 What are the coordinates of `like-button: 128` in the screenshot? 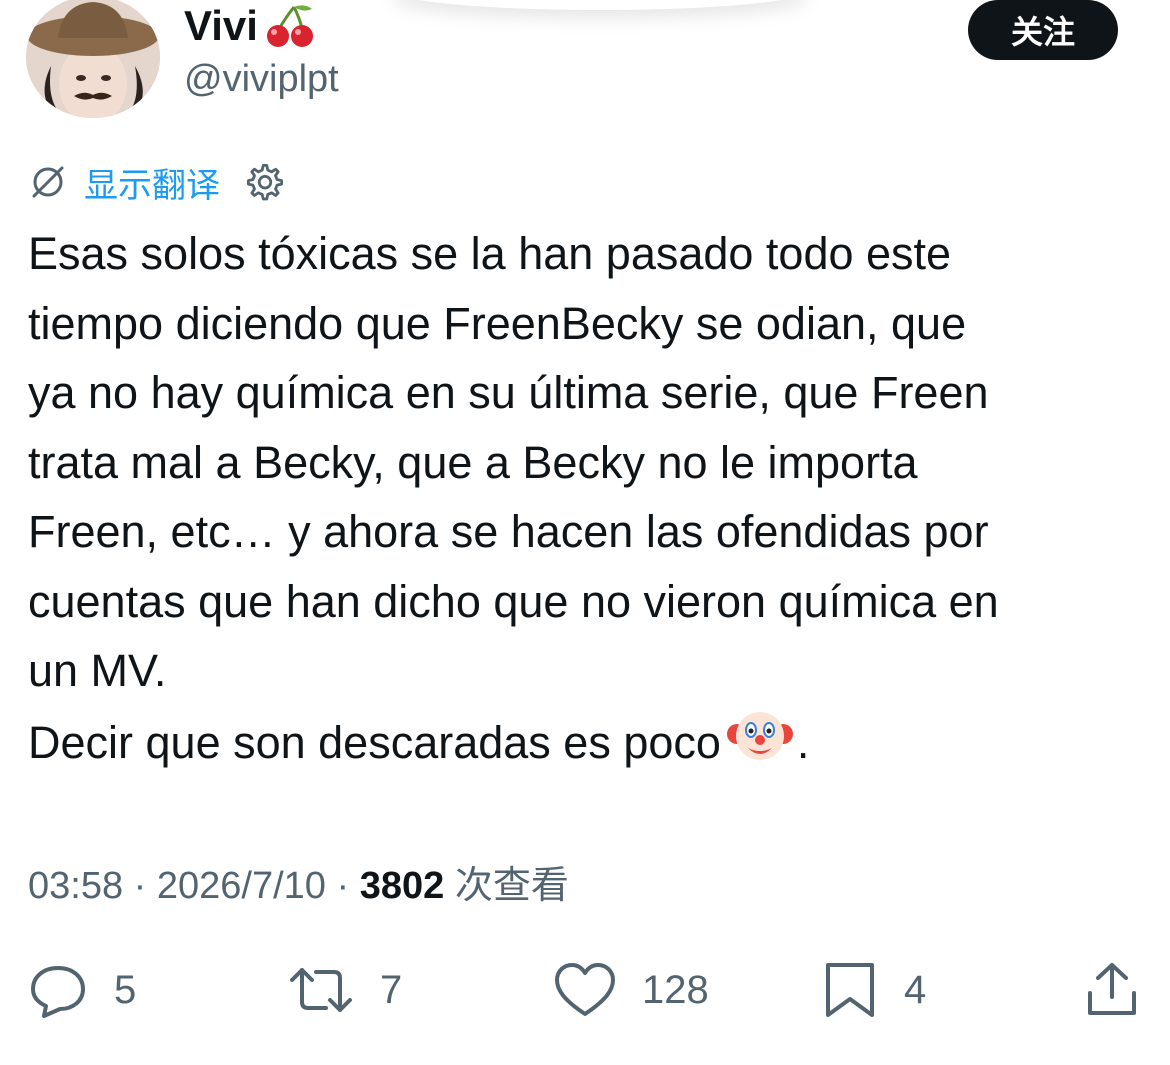 It's located at (631, 990).